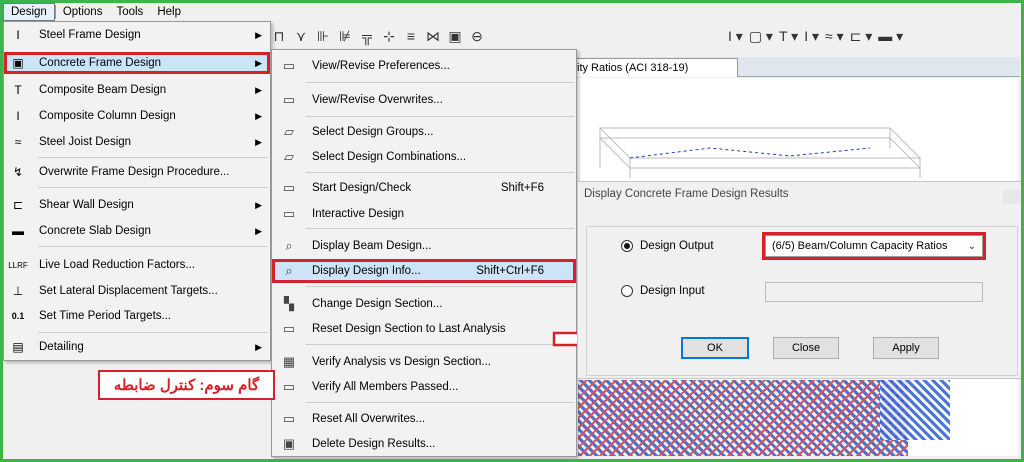  What do you see at coordinates (874, 292) in the screenshot?
I see `design-input-select` at bounding box center [874, 292].